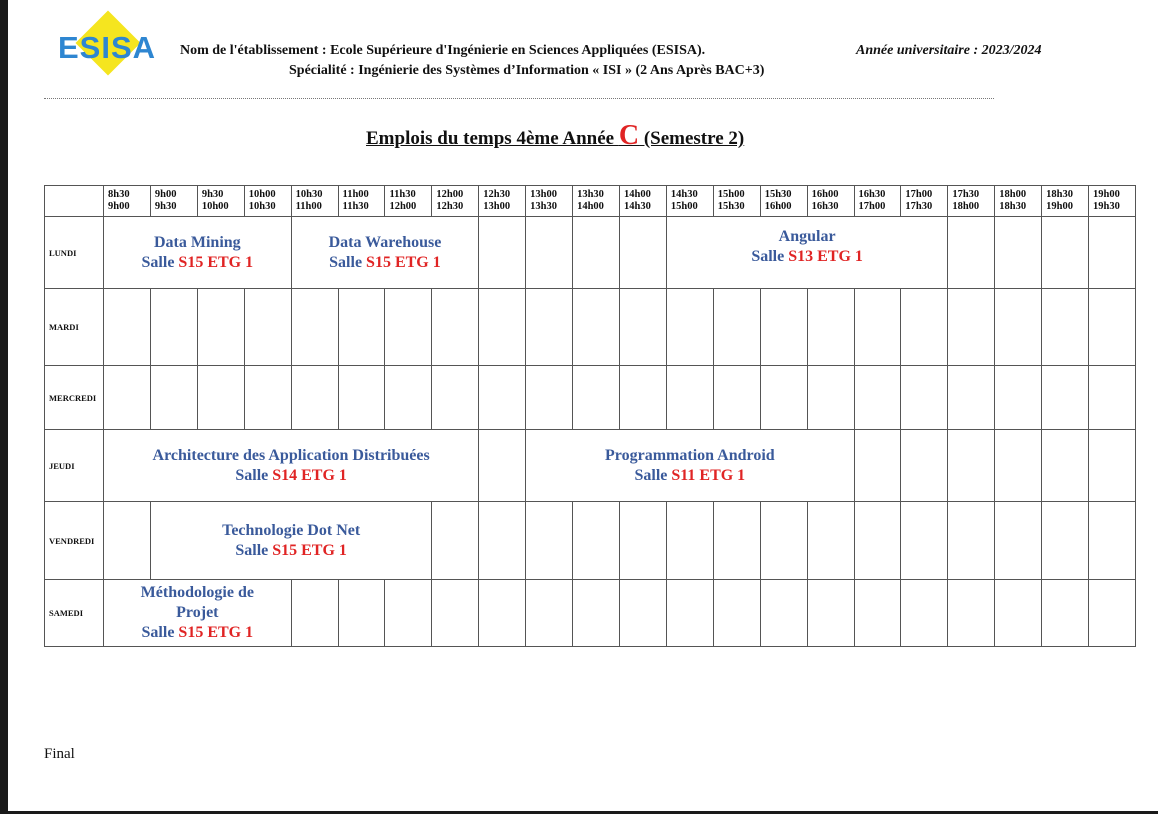 The width and height of the screenshot is (1158, 814). I want to click on timeslot-header: 18h00 18h30, so click(1018, 201).